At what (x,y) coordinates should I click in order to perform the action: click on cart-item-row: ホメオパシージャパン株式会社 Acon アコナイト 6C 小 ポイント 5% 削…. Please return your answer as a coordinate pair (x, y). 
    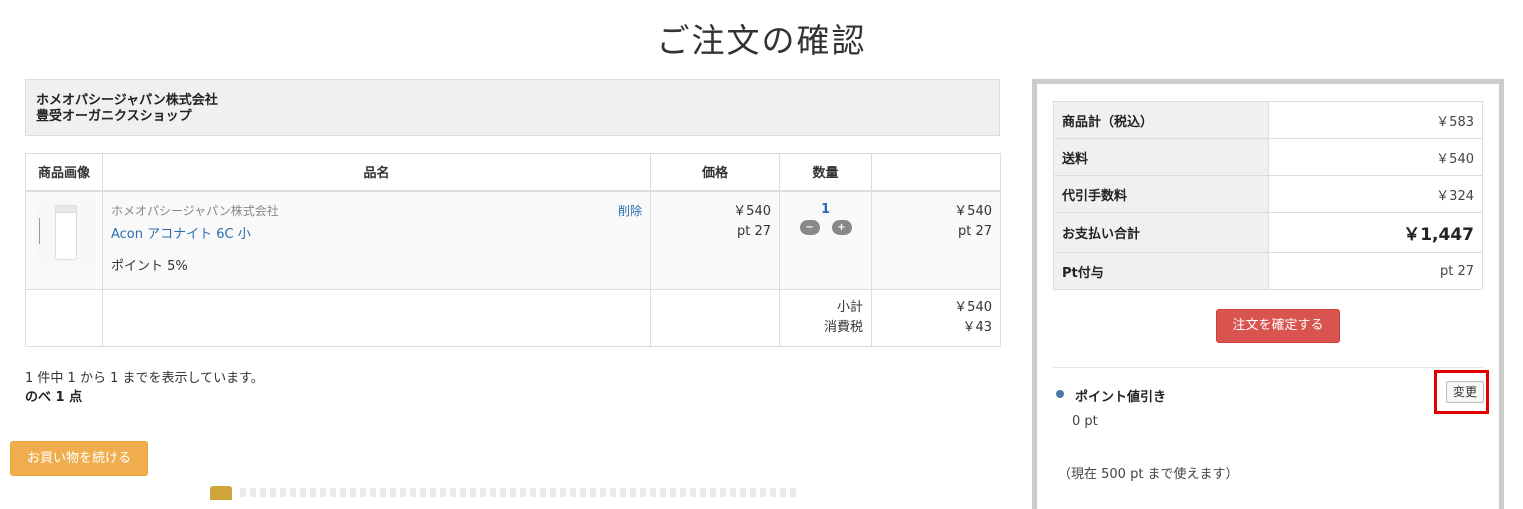
    Looking at the image, I should click on (513, 240).